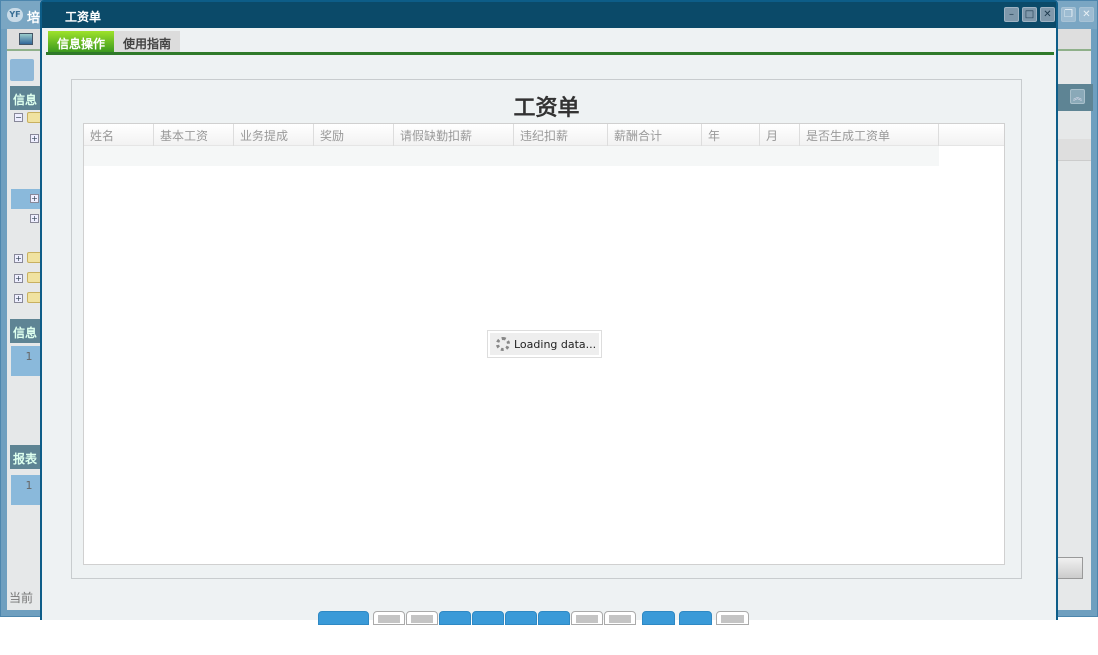 The height and width of the screenshot is (655, 1098). Describe the element at coordinates (454, 135) in the screenshot. I see `column-header: 请假缺勤扣薪` at that location.